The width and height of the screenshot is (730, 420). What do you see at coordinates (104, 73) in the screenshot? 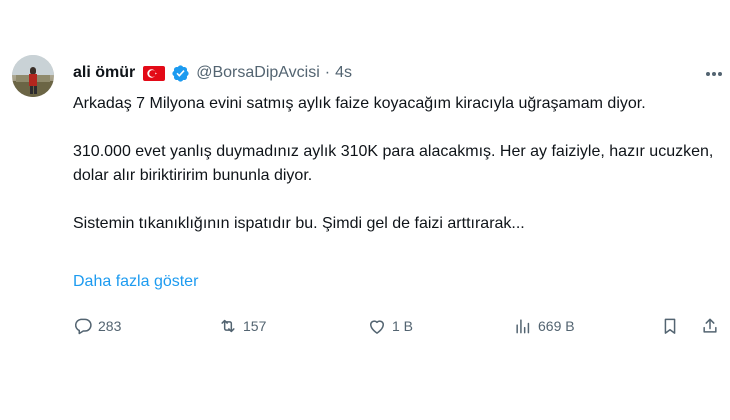
I see `author-name: ali ömür` at bounding box center [104, 73].